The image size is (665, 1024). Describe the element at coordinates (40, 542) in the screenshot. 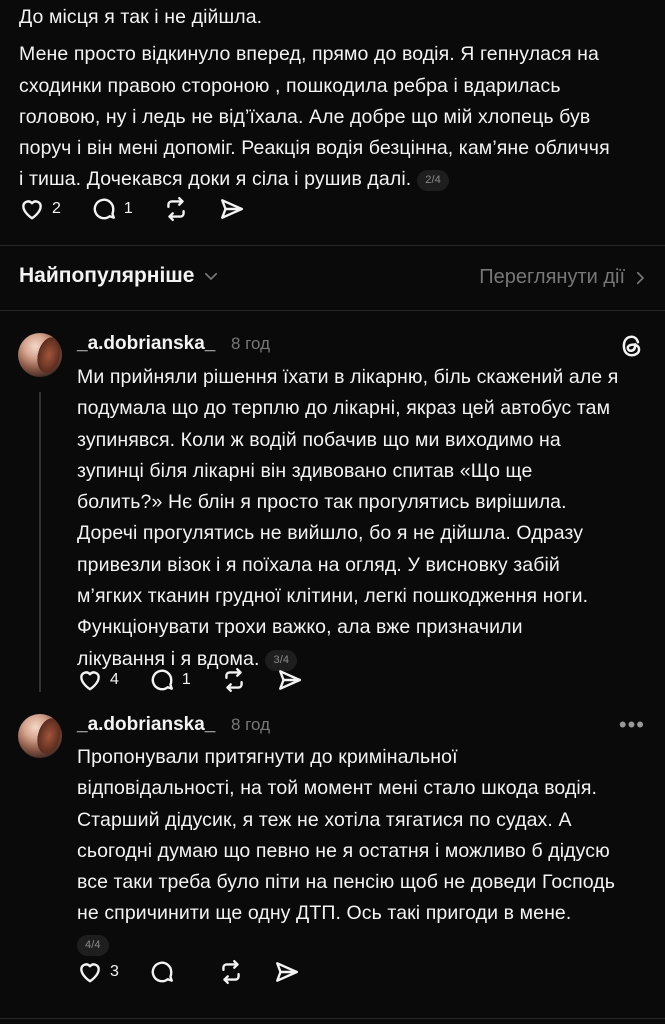

I see `thread-line` at that location.